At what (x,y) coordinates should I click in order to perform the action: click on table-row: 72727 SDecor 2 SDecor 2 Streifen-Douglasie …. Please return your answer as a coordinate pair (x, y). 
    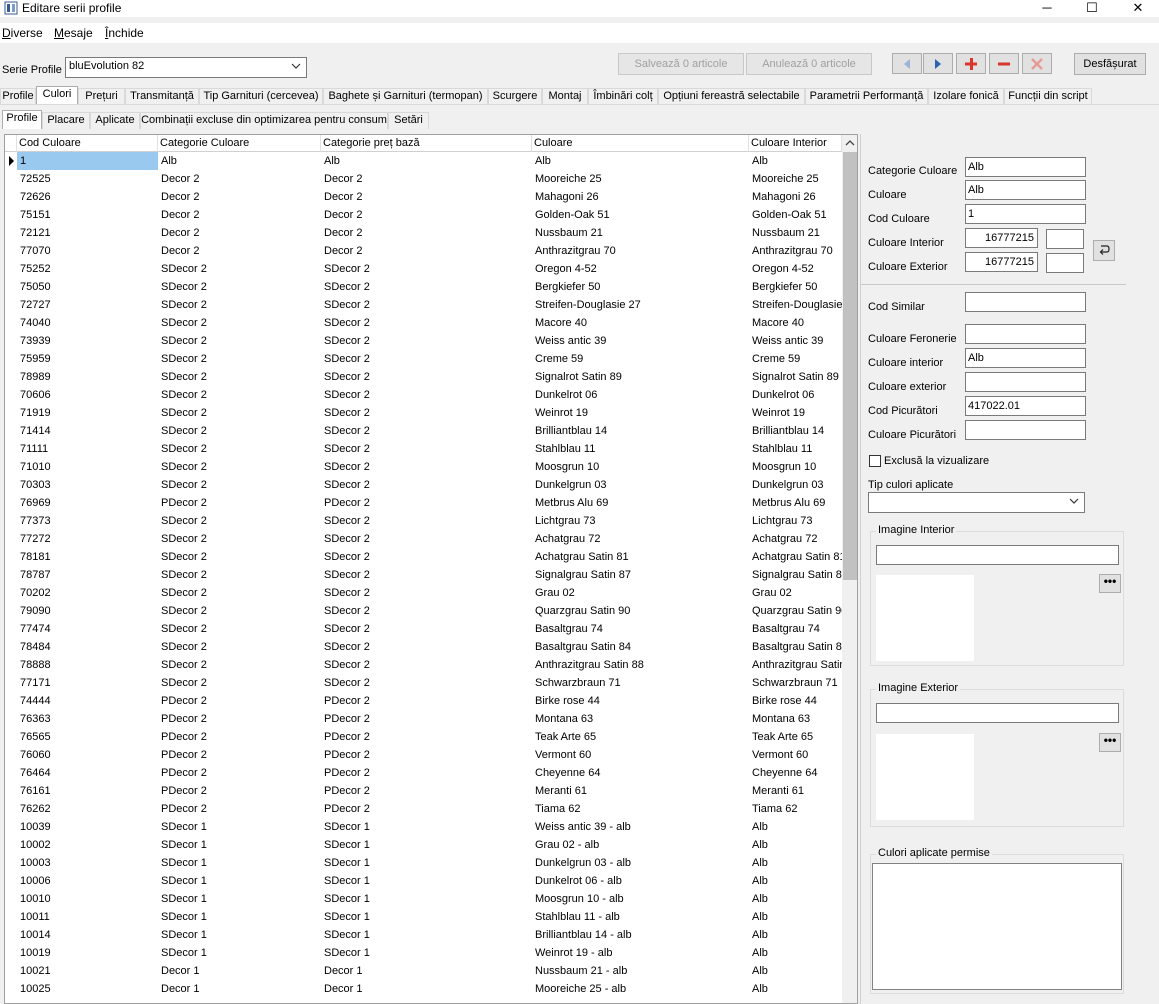
    Looking at the image, I should click on (423, 305).